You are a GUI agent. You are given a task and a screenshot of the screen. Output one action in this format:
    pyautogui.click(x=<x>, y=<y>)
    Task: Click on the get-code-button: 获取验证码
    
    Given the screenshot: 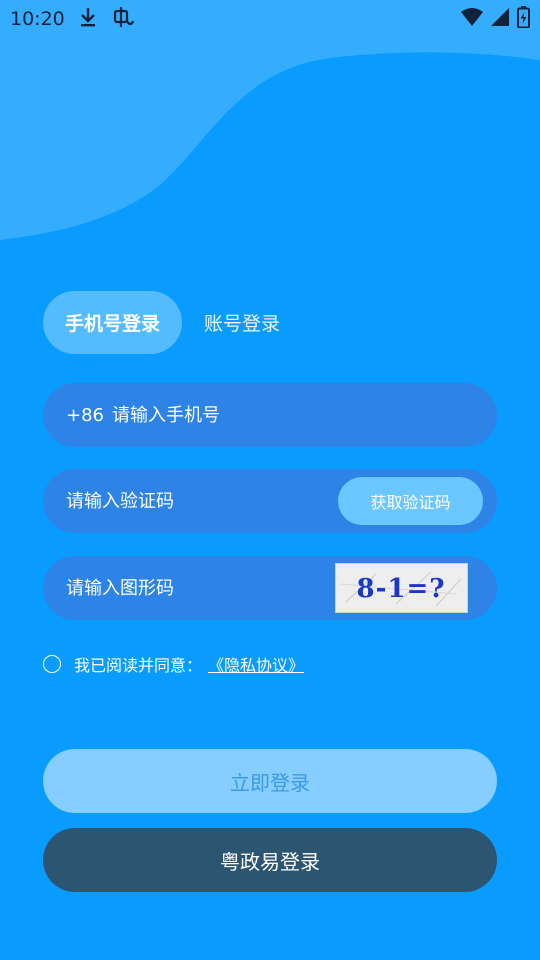 What is the action you would take?
    pyautogui.click(x=410, y=501)
    